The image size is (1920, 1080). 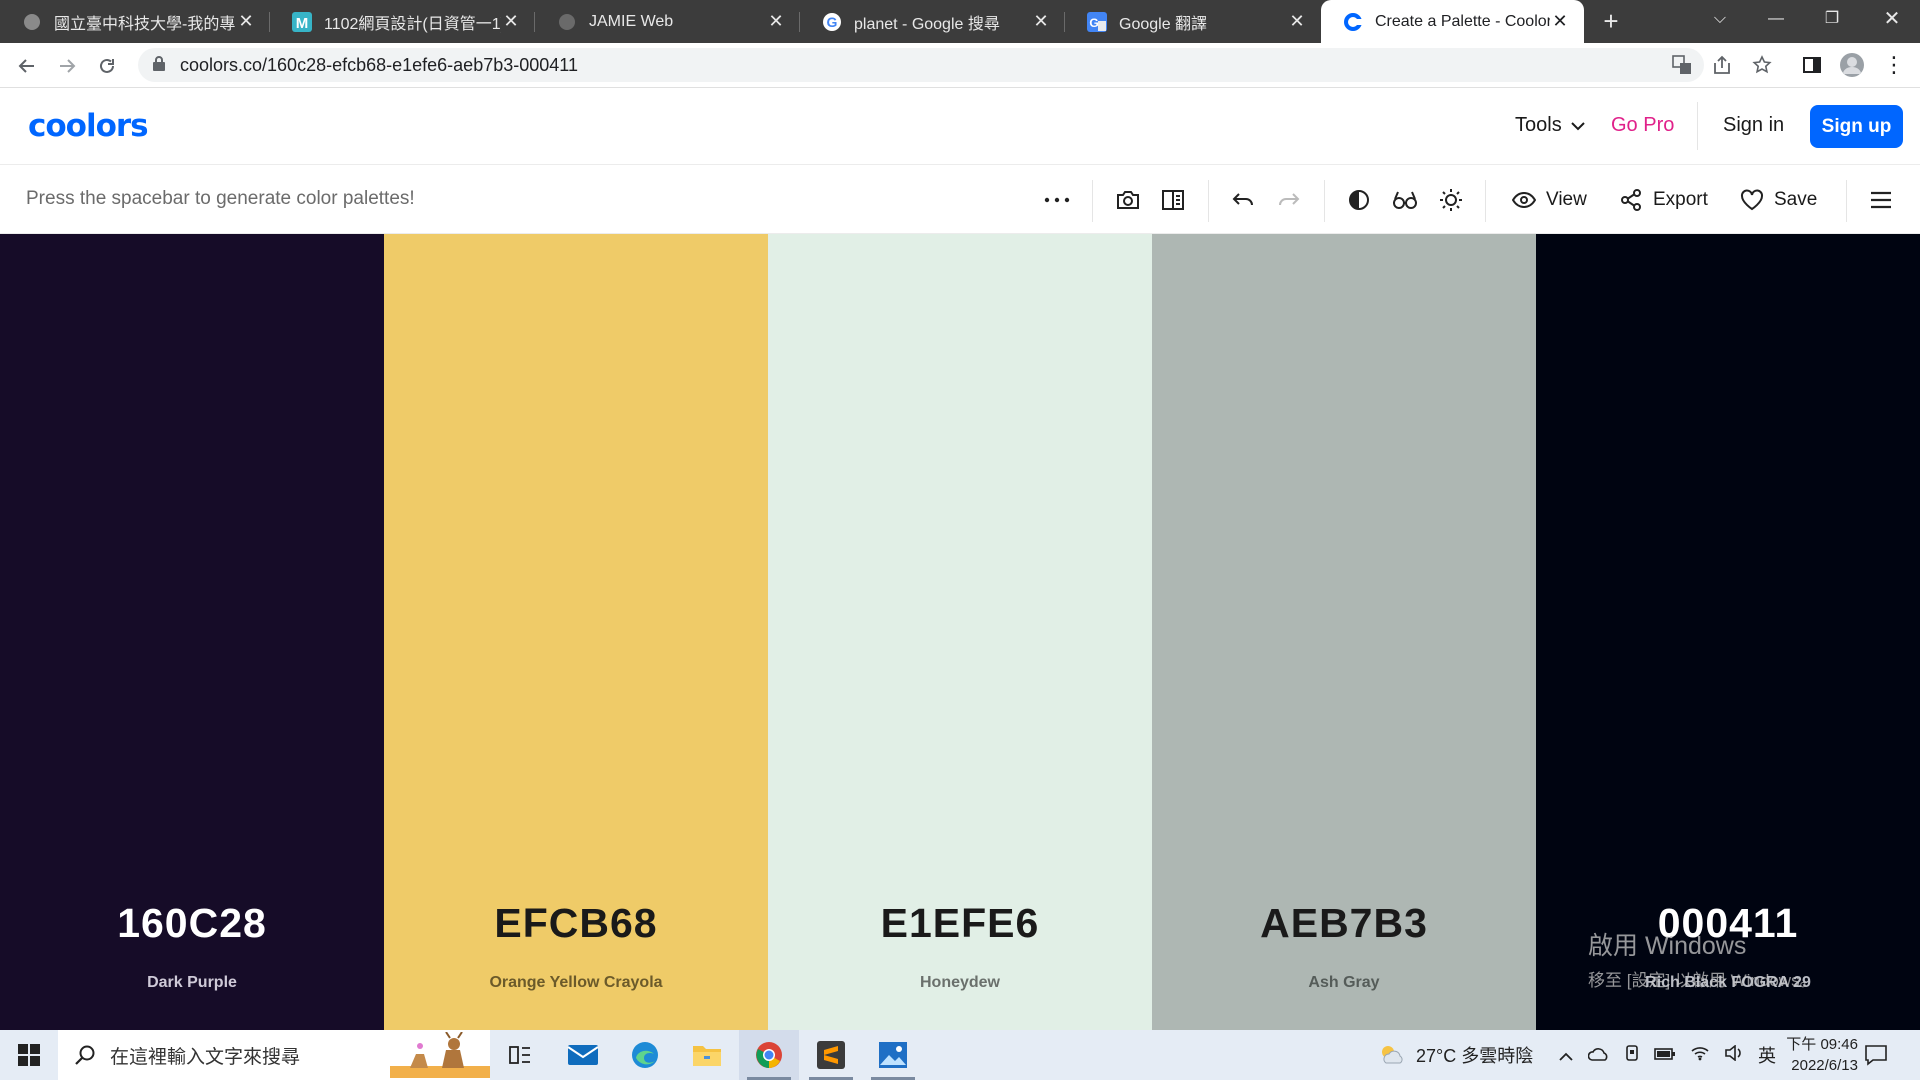 I want to click on hex-code: E1EFE6, so click(x=960, y=923).